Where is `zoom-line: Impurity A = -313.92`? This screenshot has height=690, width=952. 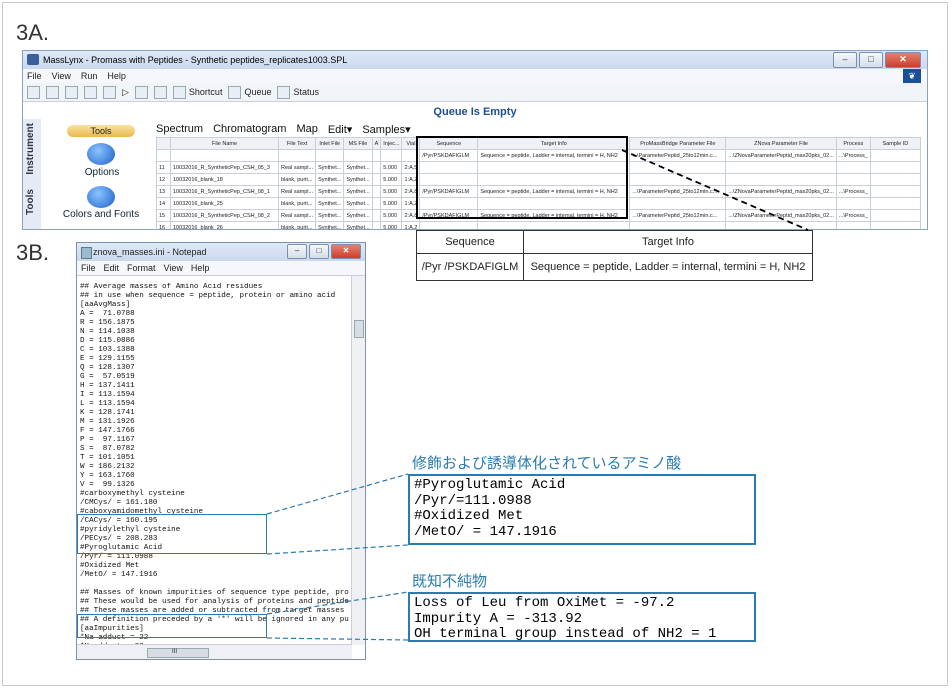 zoom-line: Impurity A = -313.92 is located at coordinates (498, 618).